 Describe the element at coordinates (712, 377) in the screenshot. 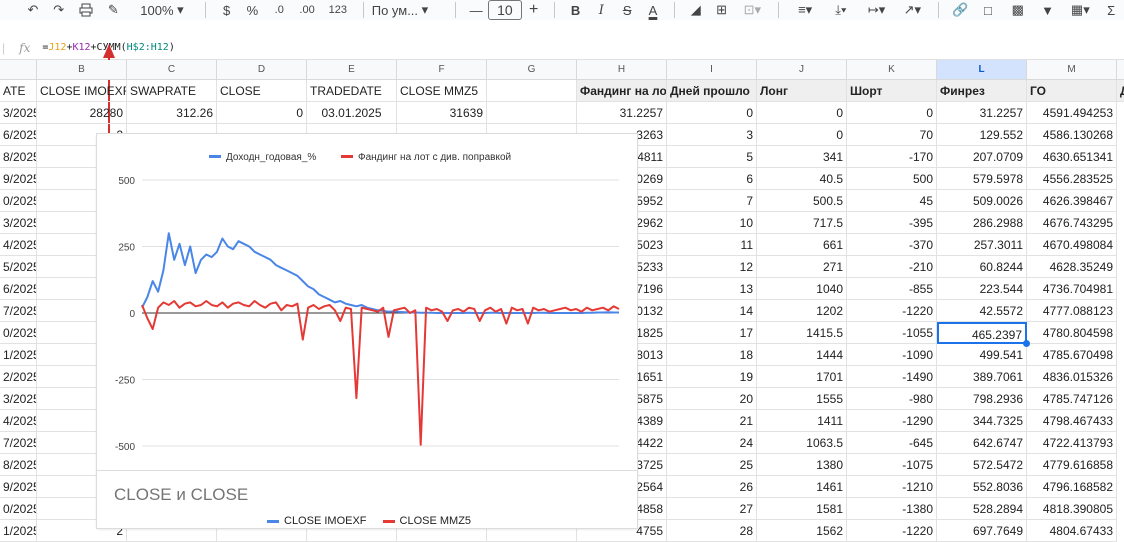

I see `table-cell: 19` at that location.